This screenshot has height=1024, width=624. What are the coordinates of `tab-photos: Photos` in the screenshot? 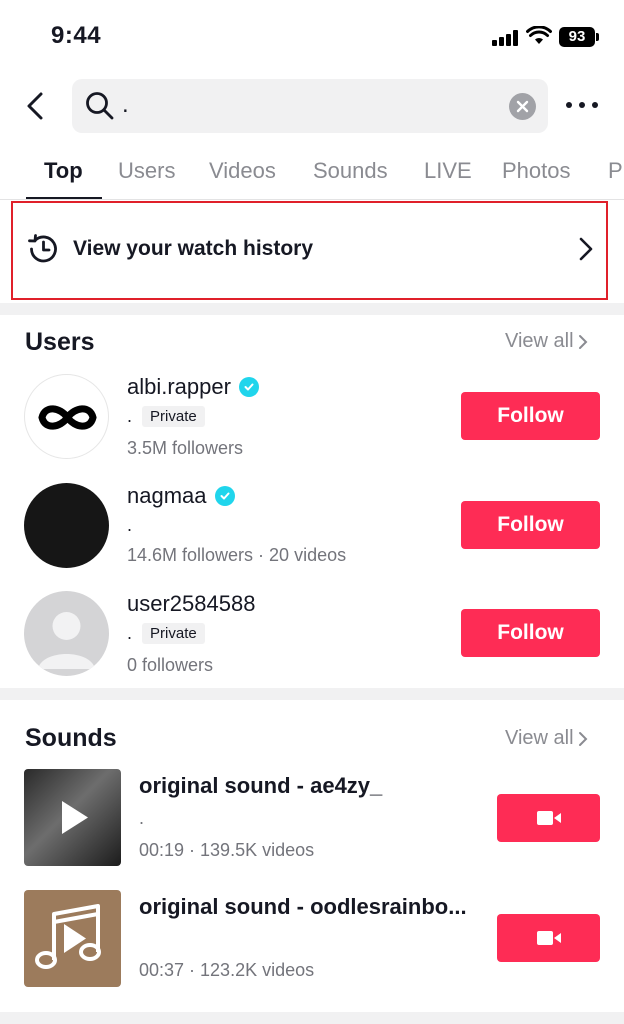 It's located at (536, 171).